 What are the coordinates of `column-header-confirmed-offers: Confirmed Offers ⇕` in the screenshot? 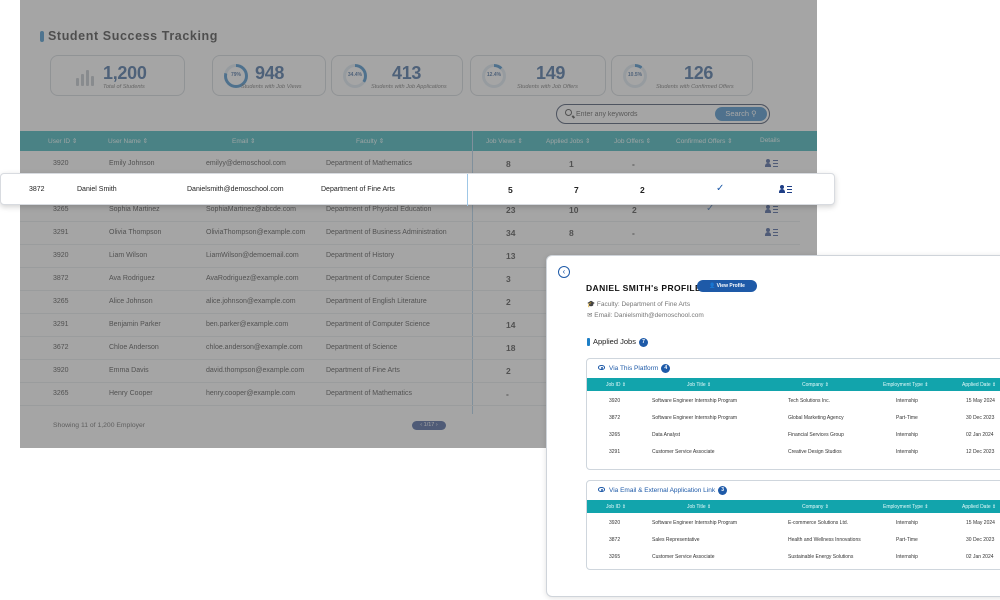 It's located at (704, 141).